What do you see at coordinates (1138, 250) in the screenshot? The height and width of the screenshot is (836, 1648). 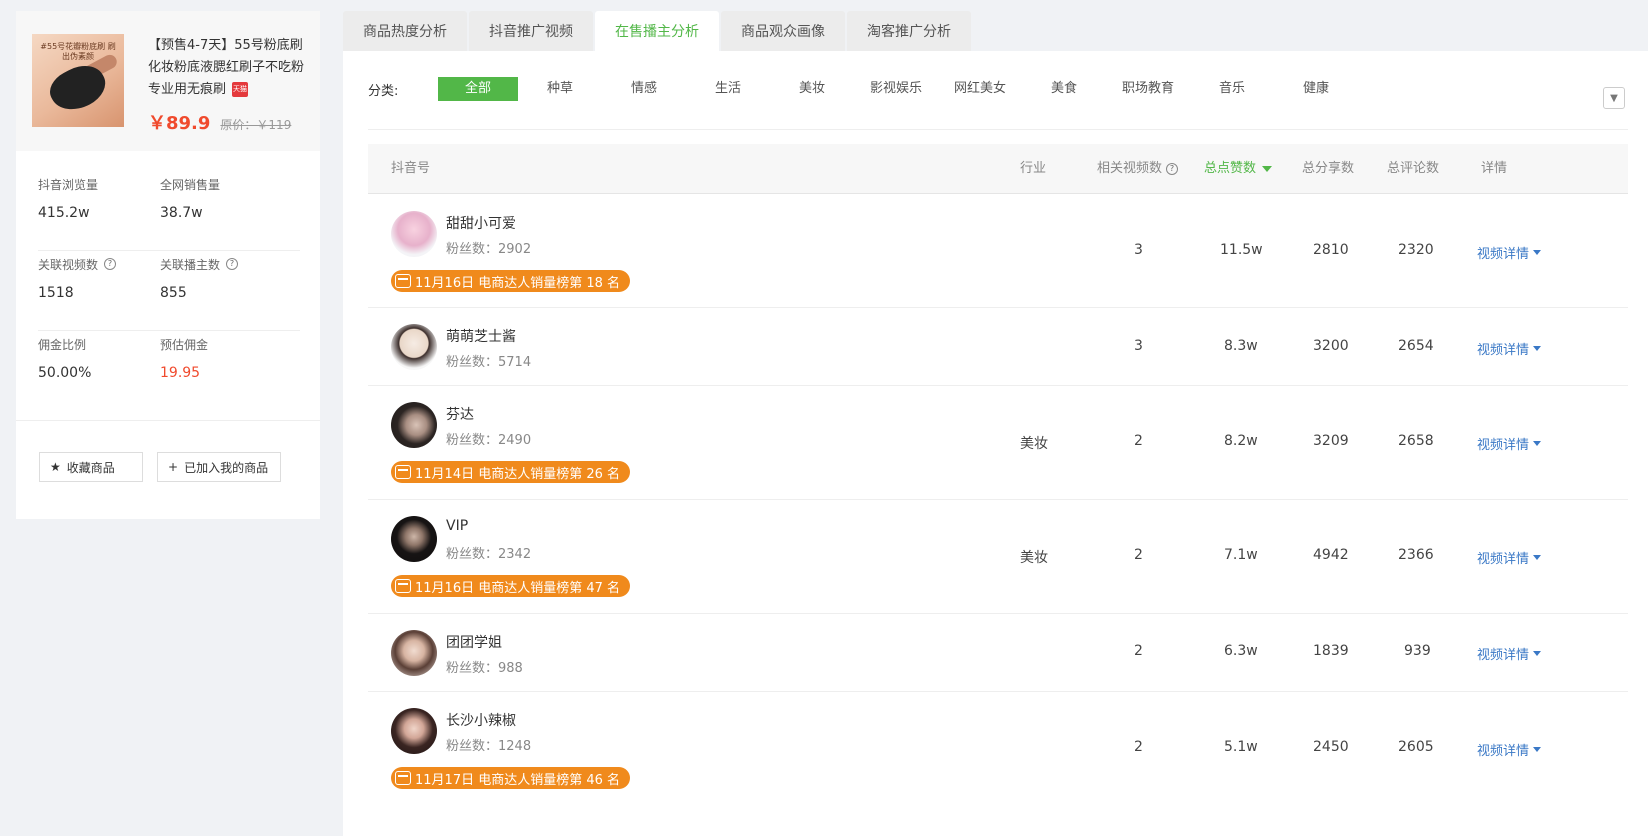 I see `videos-cell: 3` at bounding box center [1138, 250].